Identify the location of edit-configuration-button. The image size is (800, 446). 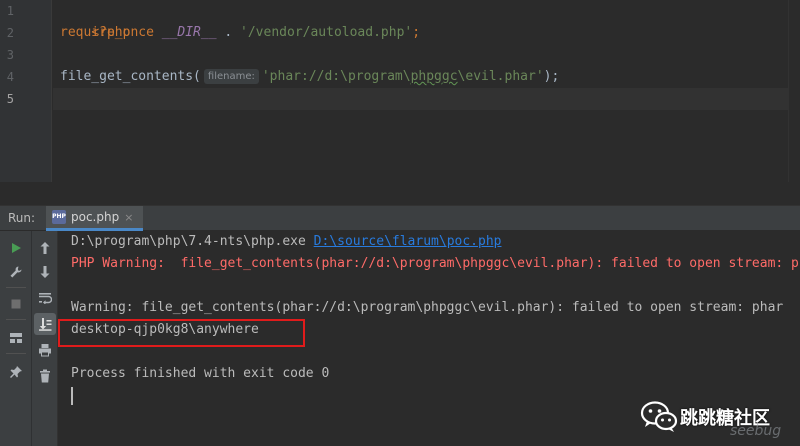
(16, 272).